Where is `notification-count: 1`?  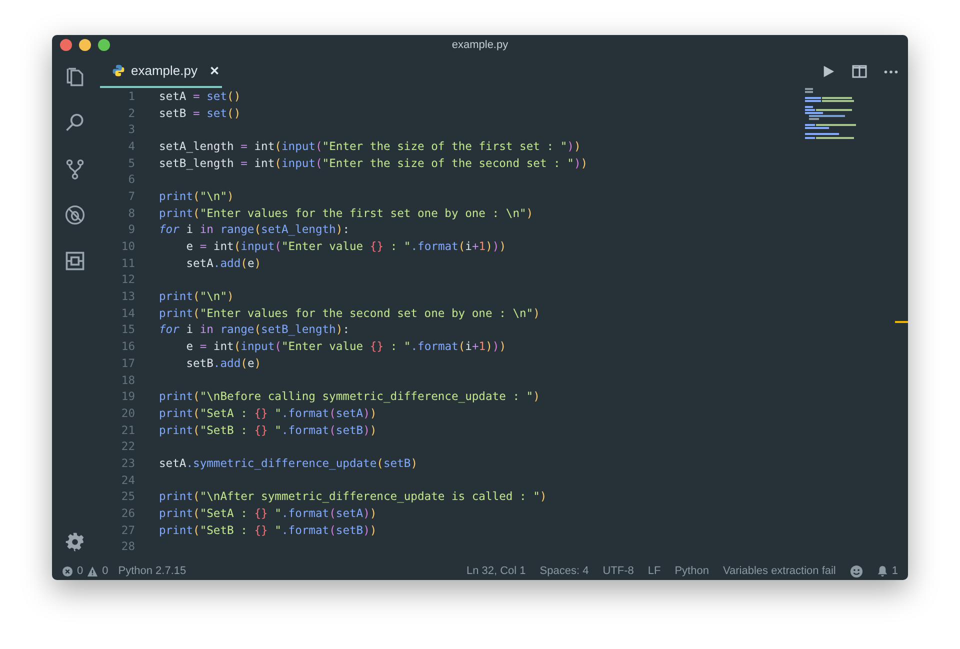 notification-count: 1 is located at coordinates (895, 571).